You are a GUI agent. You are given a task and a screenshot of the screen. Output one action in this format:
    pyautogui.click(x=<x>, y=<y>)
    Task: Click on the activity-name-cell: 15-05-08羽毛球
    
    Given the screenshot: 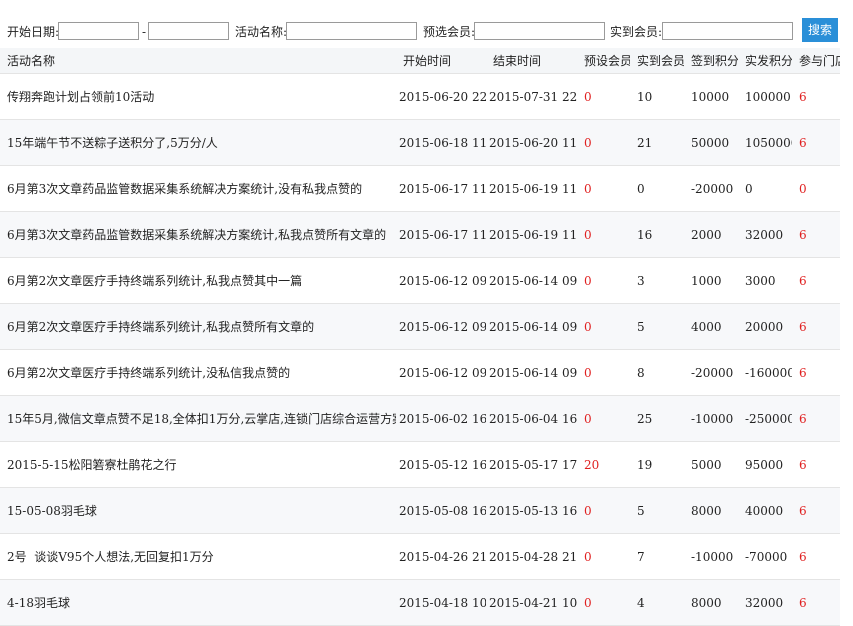 What is the action you would take?
    pyautogui.click(x=198, y=510)
    